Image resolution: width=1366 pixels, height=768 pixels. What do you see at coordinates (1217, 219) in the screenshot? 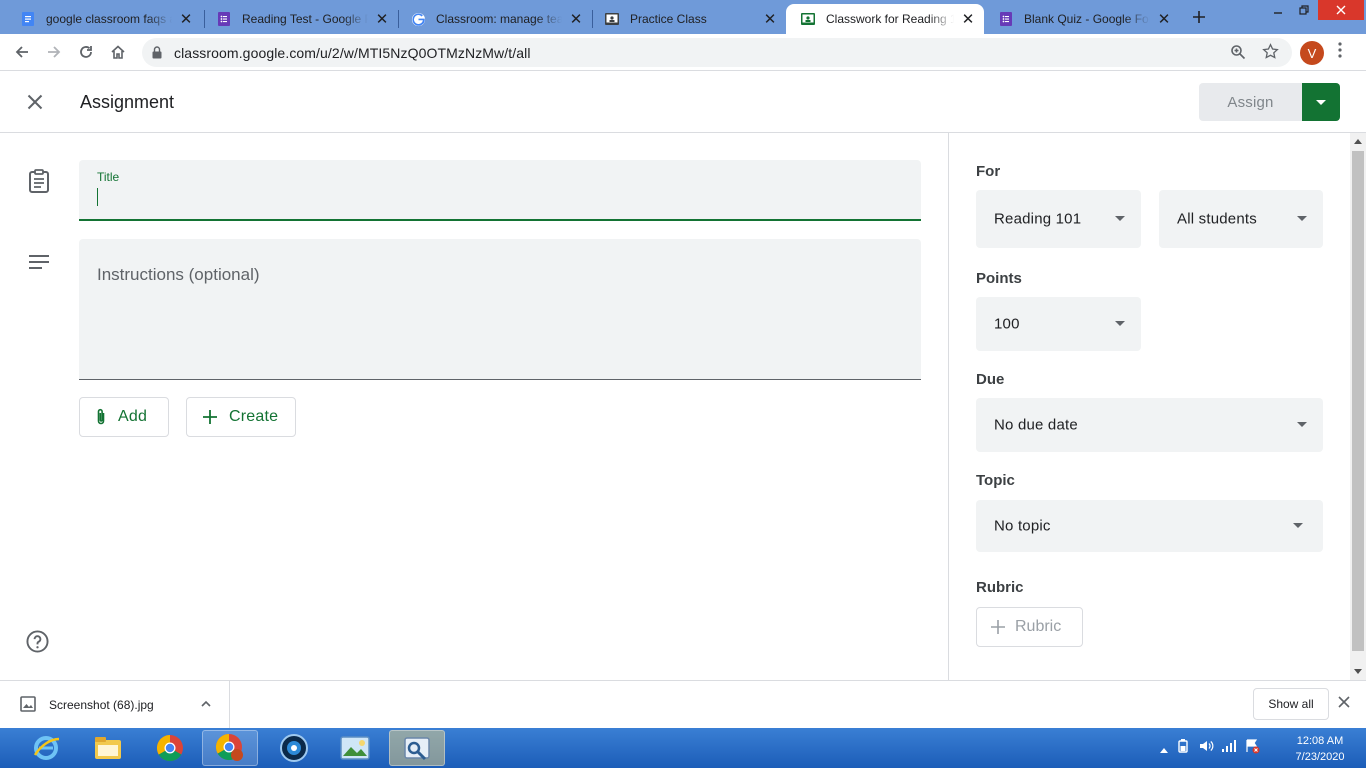
I see `students-select-value: All students` at bounding box center [1217, 219].